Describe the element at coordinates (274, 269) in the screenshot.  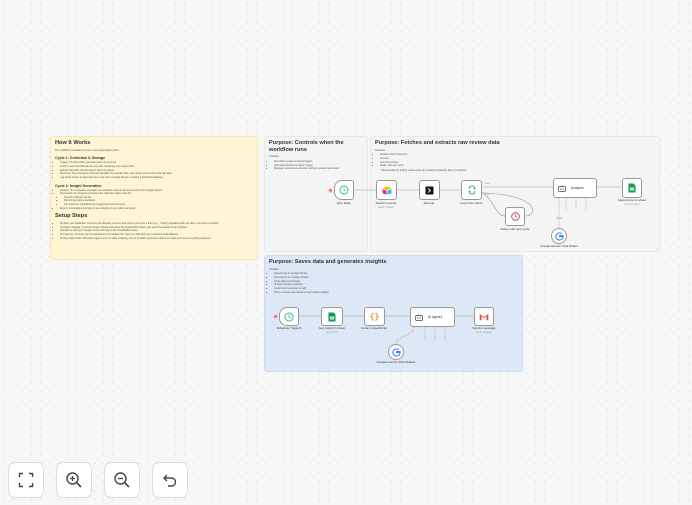
I see `saves-note-includes: Includes:` at that location.